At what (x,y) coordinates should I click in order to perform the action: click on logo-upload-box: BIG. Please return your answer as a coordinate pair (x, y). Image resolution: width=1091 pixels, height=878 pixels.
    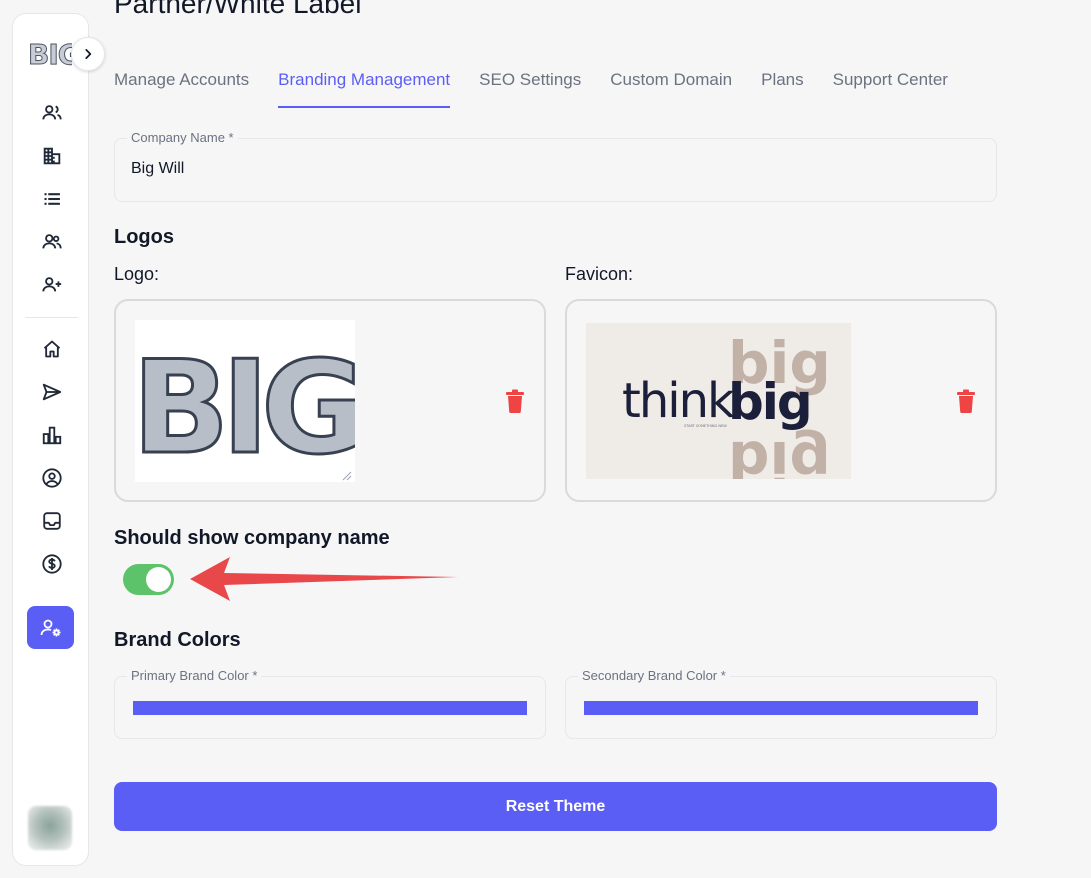
    Looking at the image, I should click on (330, 400).